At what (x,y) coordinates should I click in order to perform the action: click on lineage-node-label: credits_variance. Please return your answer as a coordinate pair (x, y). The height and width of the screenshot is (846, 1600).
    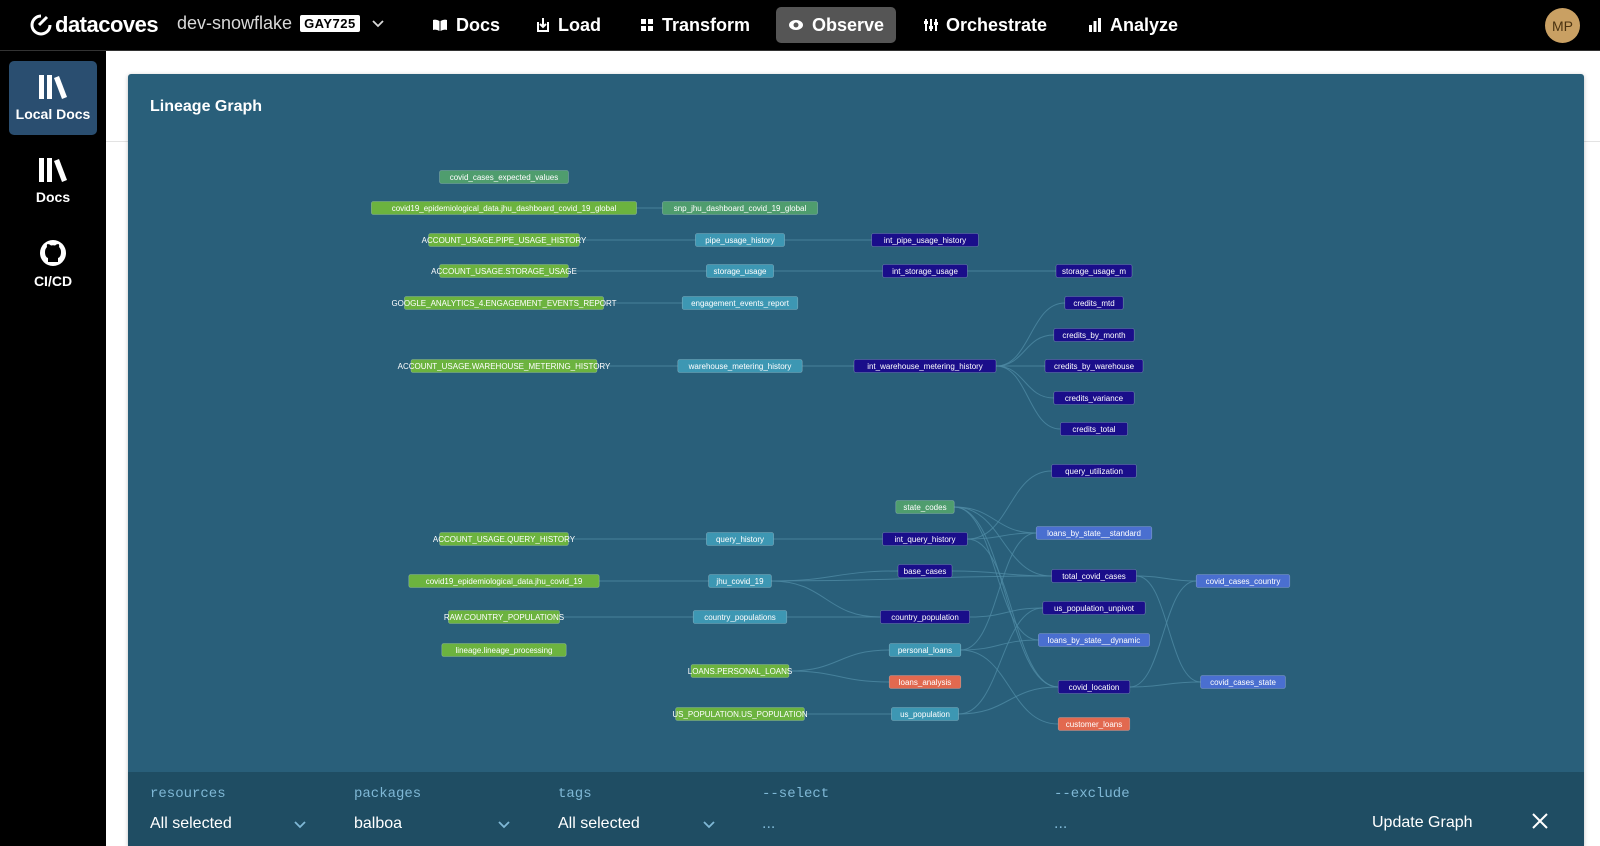
    Looking at the image, I should click on (1094, 398).